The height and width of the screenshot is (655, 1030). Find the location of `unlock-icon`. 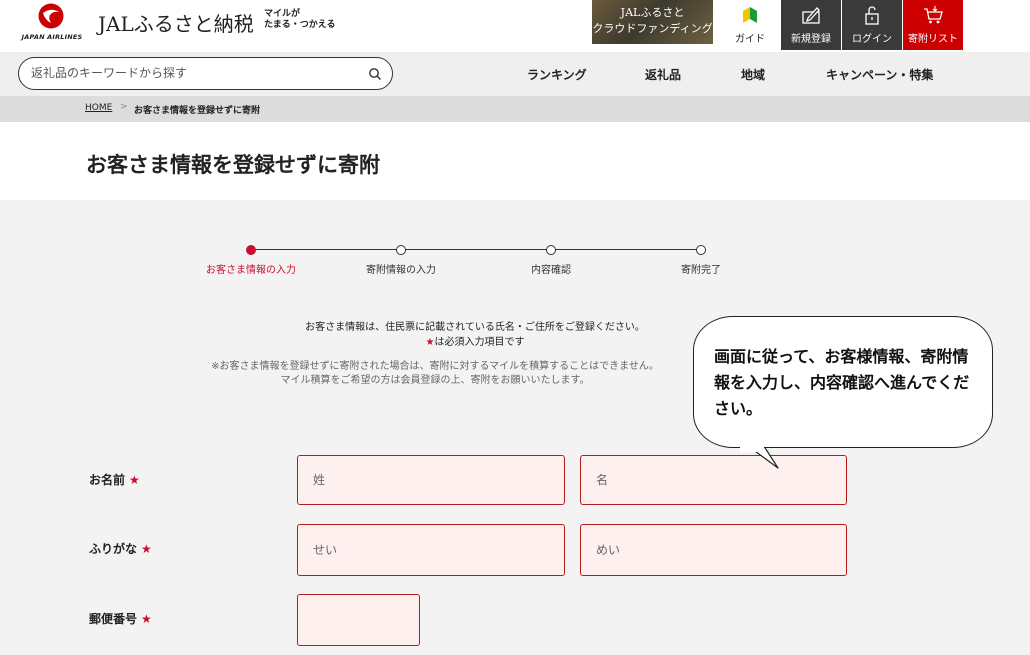

unlock-icon is located at coordinates (872, 15).